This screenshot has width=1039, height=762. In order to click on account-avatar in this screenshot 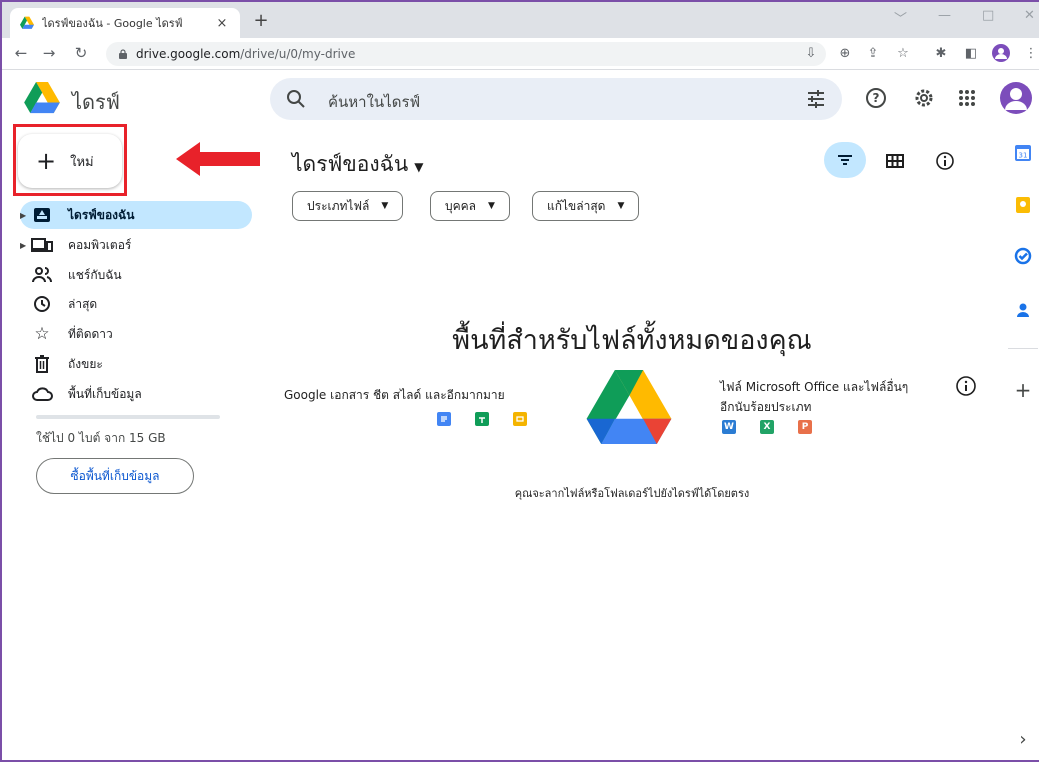, I will do `click(1016, 98)`.